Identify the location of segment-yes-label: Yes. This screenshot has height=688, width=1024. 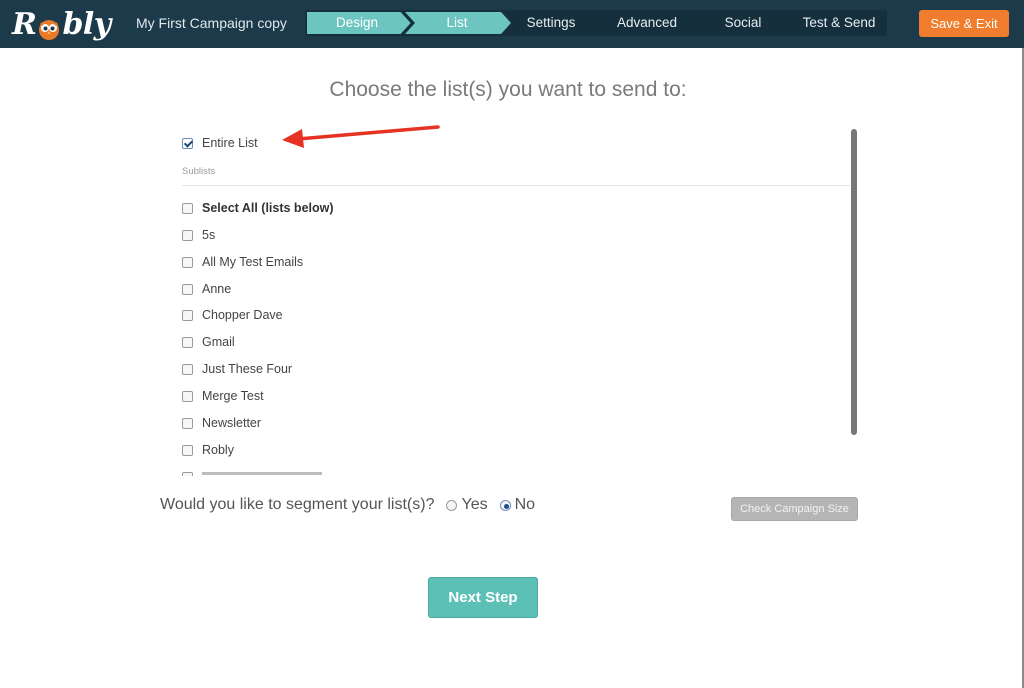
(474, 505).